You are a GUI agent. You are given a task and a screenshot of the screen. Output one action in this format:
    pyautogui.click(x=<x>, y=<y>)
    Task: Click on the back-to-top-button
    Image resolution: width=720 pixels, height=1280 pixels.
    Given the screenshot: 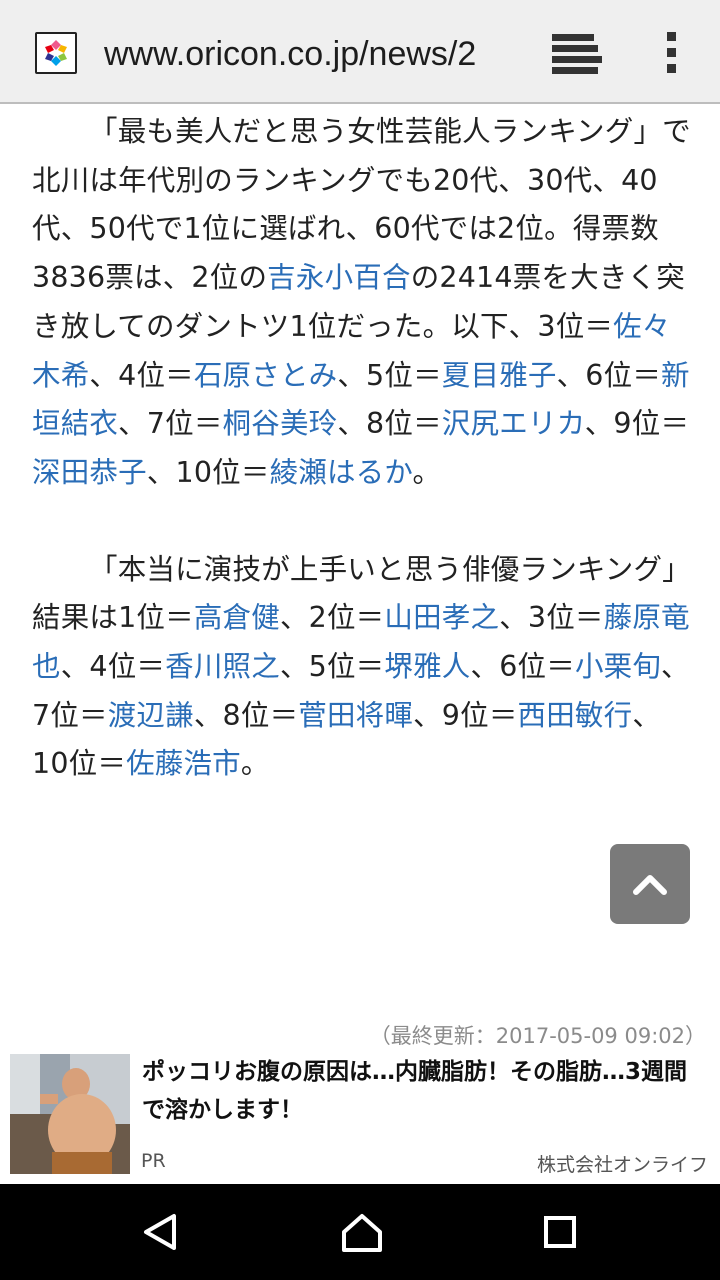 What is the action you would take?
    pyautogui.click(x=650, y=884)
    